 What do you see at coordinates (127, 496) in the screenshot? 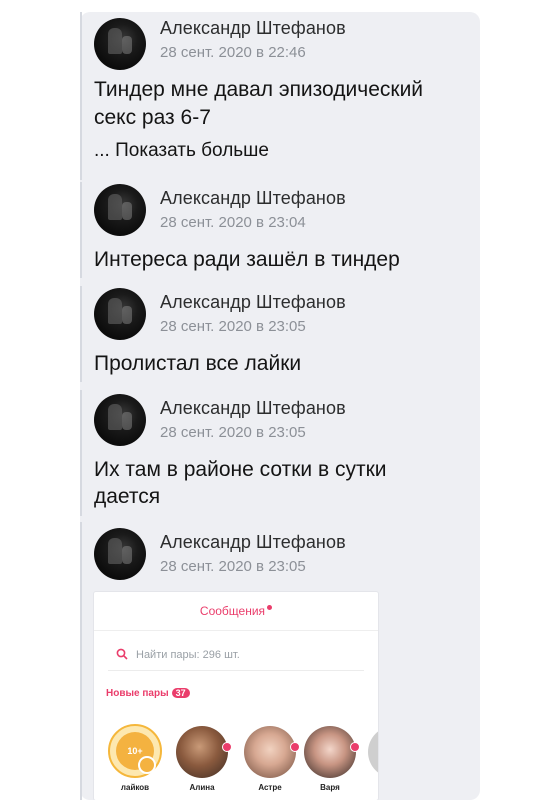
I see `comment-text-line: дается` at bounding box center [127, 496].